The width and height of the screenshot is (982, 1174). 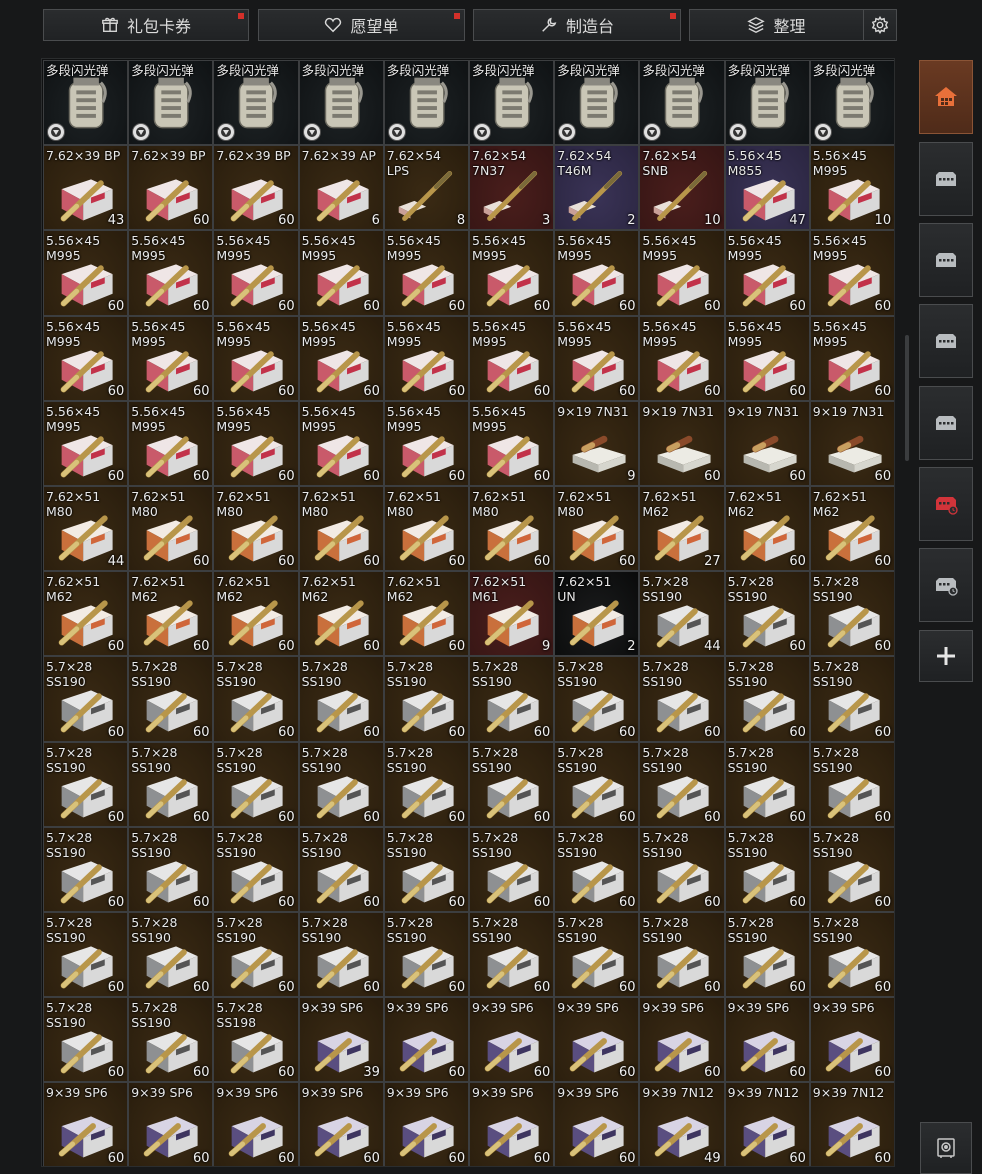 What do you see at coordinates (426, 188) in the screenshot?
I see `stash-item: 7.62×54 LPS 8` at bounding box center [426, 188].